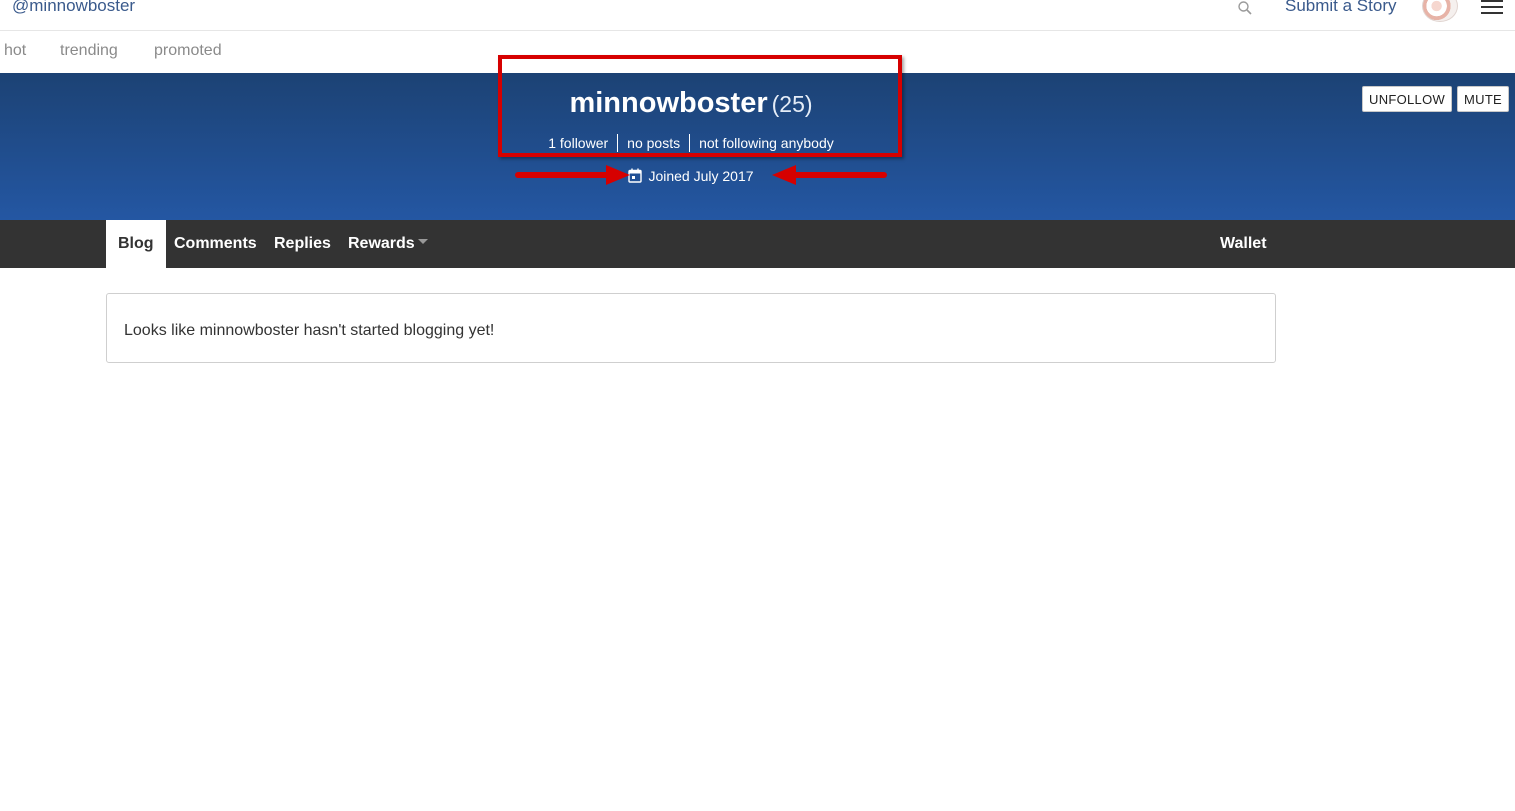  I want to click on joined-date: Joined July 2017, so click(691, 176).